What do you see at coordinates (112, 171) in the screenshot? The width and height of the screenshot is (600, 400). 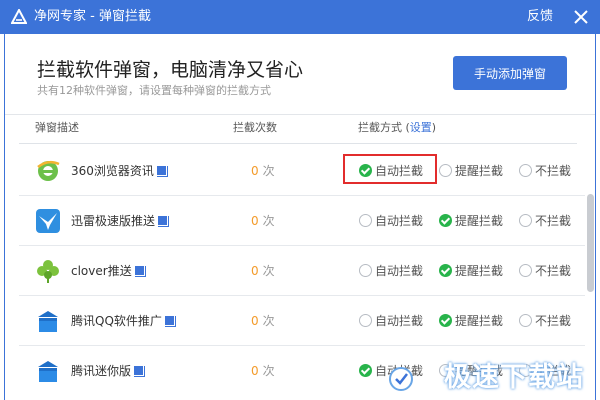 I see `row-name-text: 360浏览器资讯` at bounding box center [112, 171].